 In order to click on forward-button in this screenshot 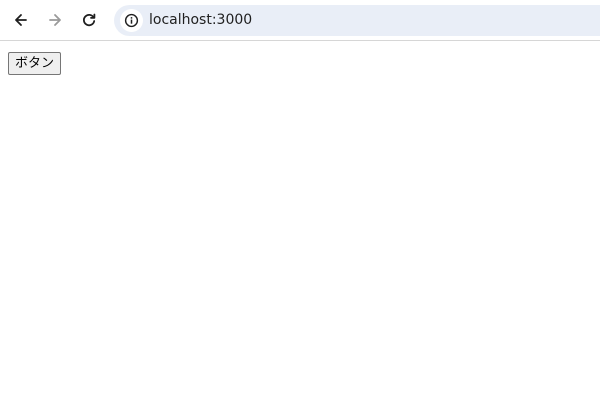, I will do `click(55, 20)`.